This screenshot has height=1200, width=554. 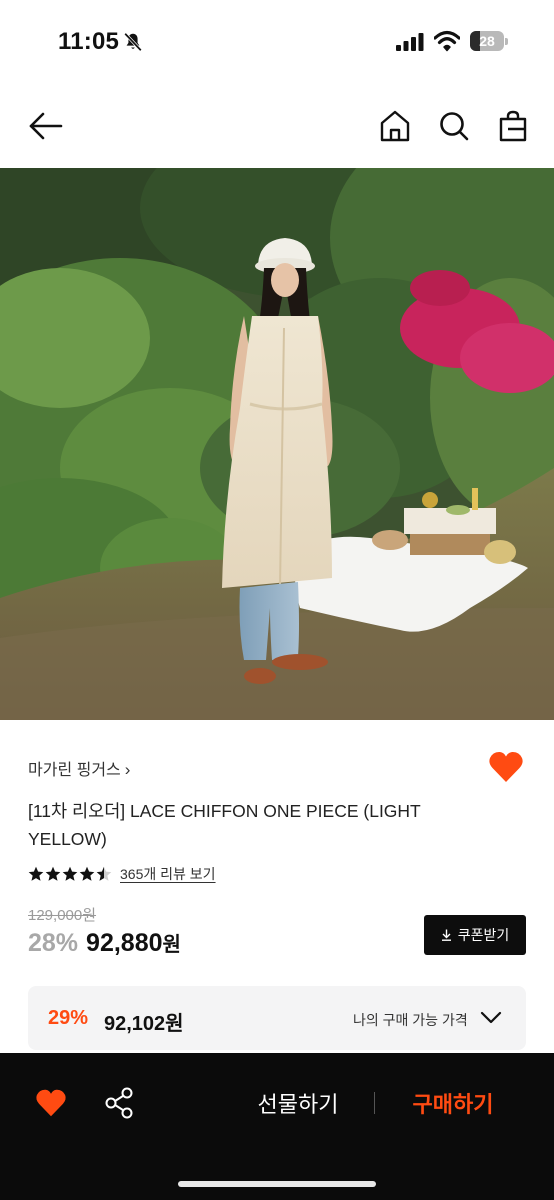 I want to click on search-button, so click(x=454, y=126).